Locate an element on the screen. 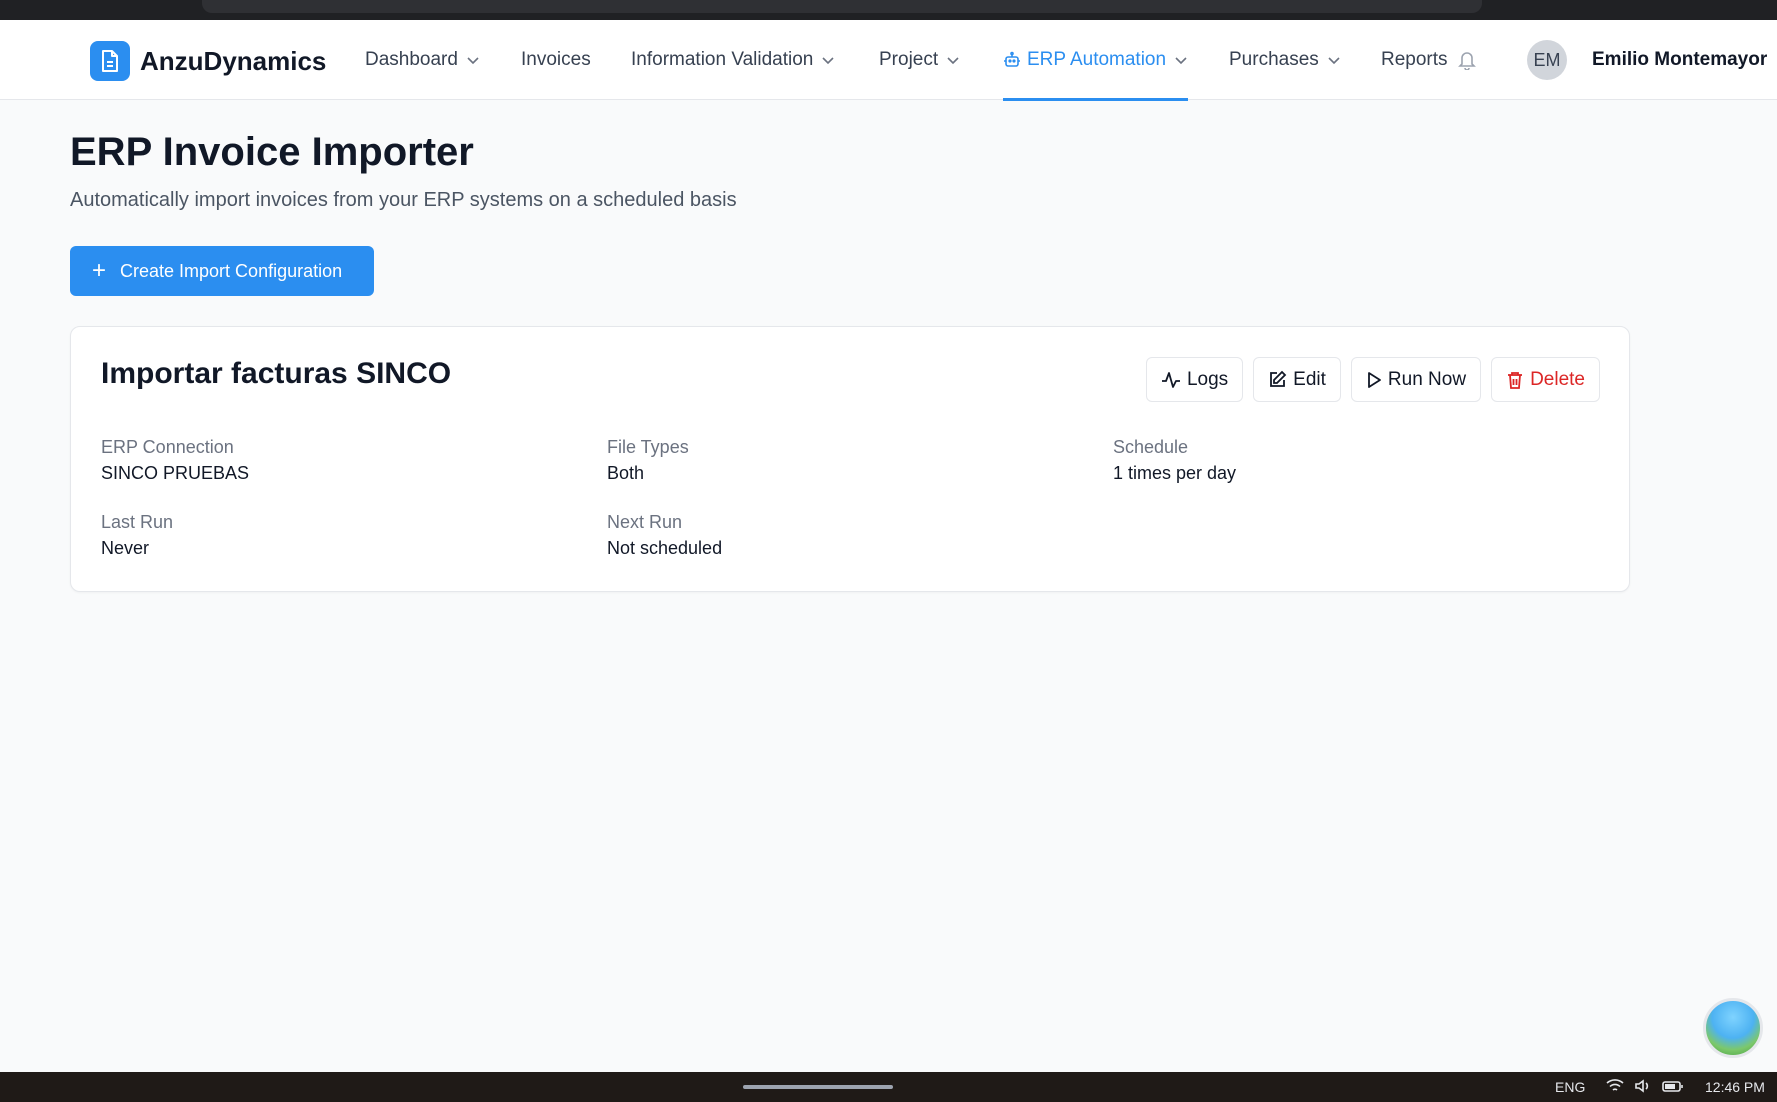  nav-label: Reports is located at coordinates (1414, 59).